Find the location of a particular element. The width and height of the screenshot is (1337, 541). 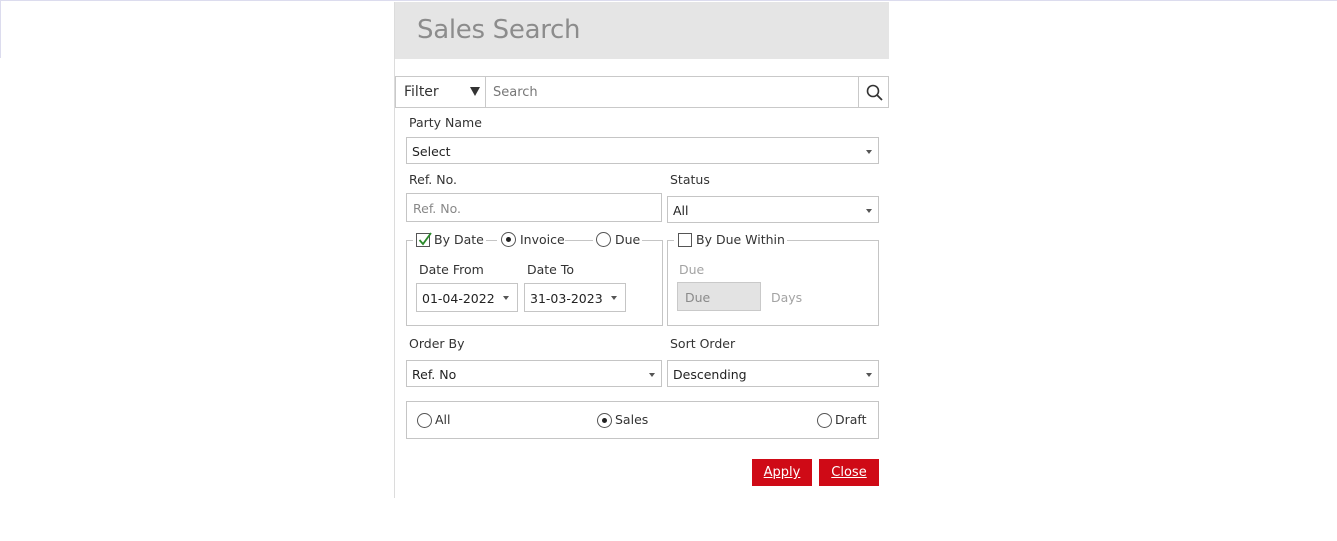

type-all-radio is located at coordinates (424, 420).